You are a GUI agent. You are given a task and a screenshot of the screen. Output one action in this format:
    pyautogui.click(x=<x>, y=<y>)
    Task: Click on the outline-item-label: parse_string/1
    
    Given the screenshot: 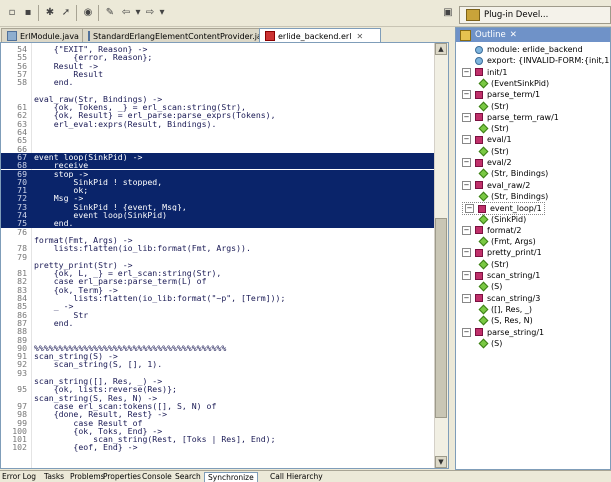 What is the action you would take?
    pyautogui.click(x=516, y=332)
    